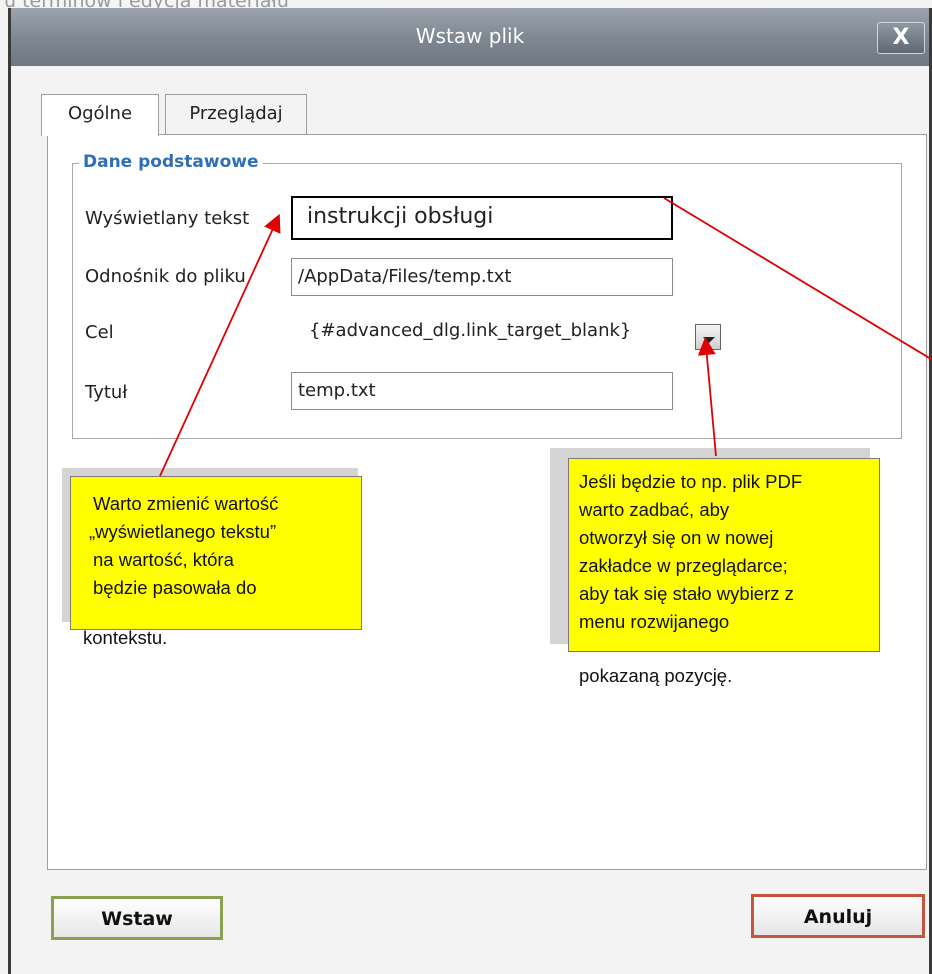  Describe the element at coordinates (686, 593) in the screenshot. I see `right-note-line: aby tak się stało wybierz z` at that location.